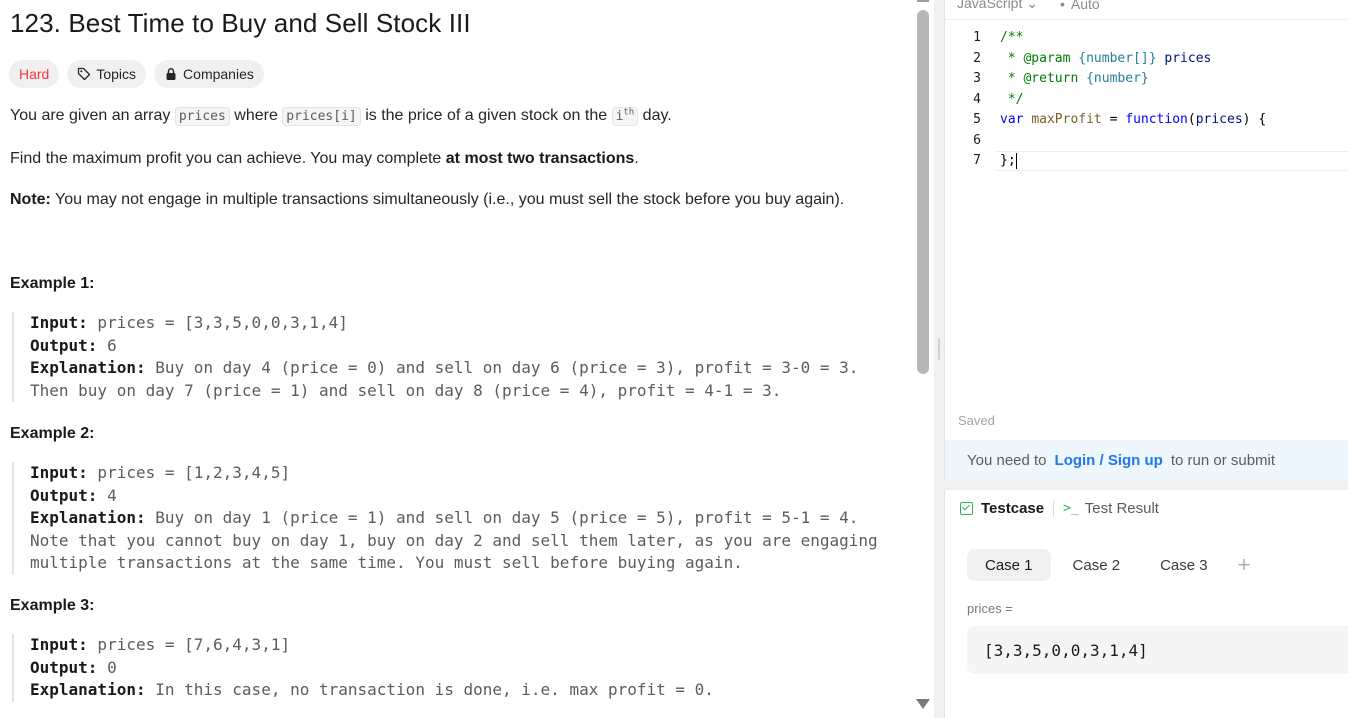 The width and height of the screenshot is (1348, 718). I want to click on topics-label: Topics, so click(116, 74).